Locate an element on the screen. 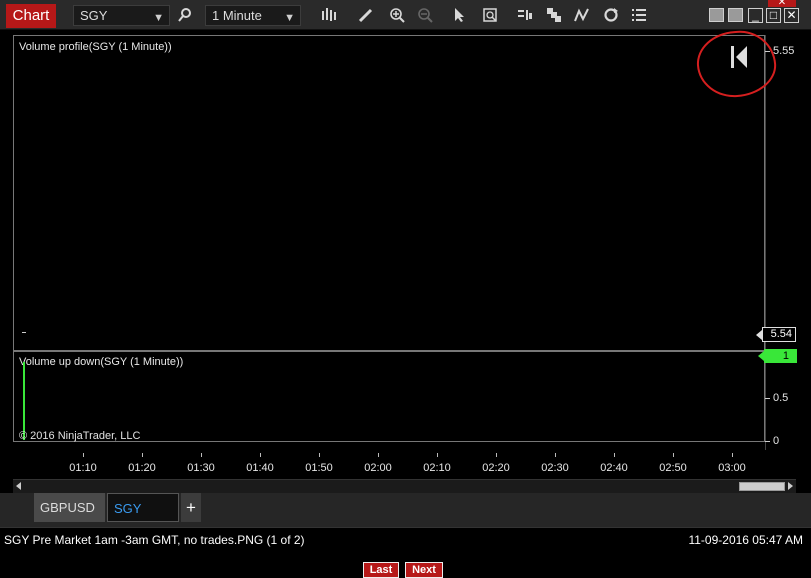 Image resolution: width=811 pixels, height=578 pixels. copyright-text: © 2016 NinjaTrader, LLC is located at coordinates (80, 436).